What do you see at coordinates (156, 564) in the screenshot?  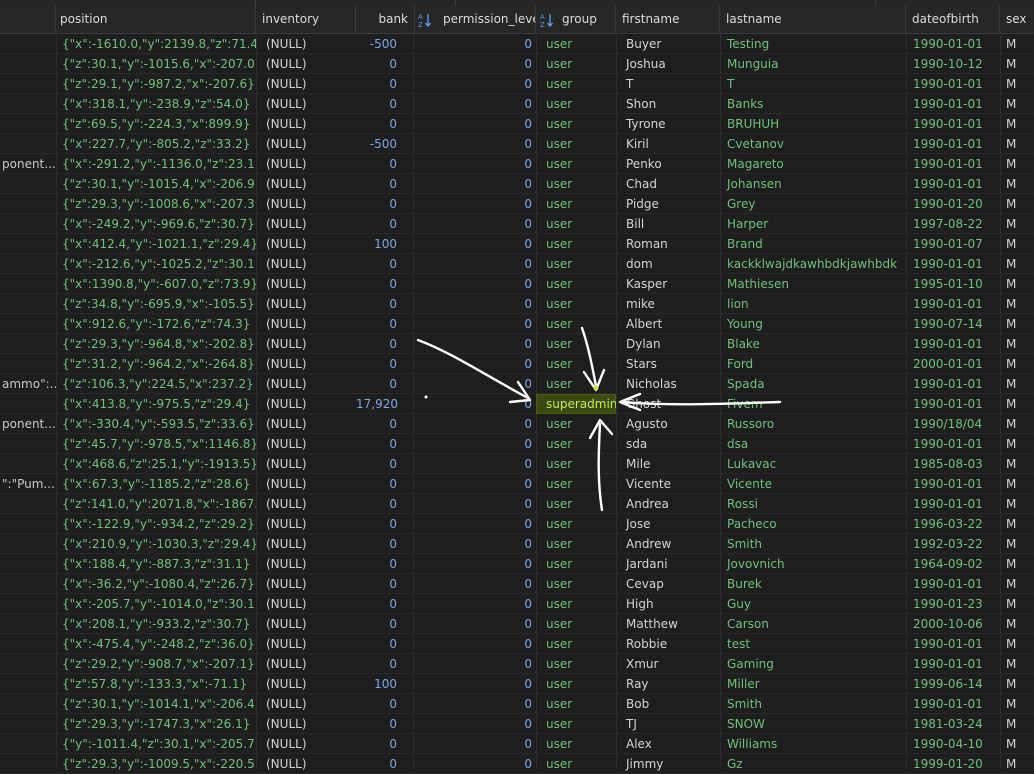 I see `position-cell: {"x":188.4,"y":-887.3,"z":31.1}` at bounding box center [156, 564].